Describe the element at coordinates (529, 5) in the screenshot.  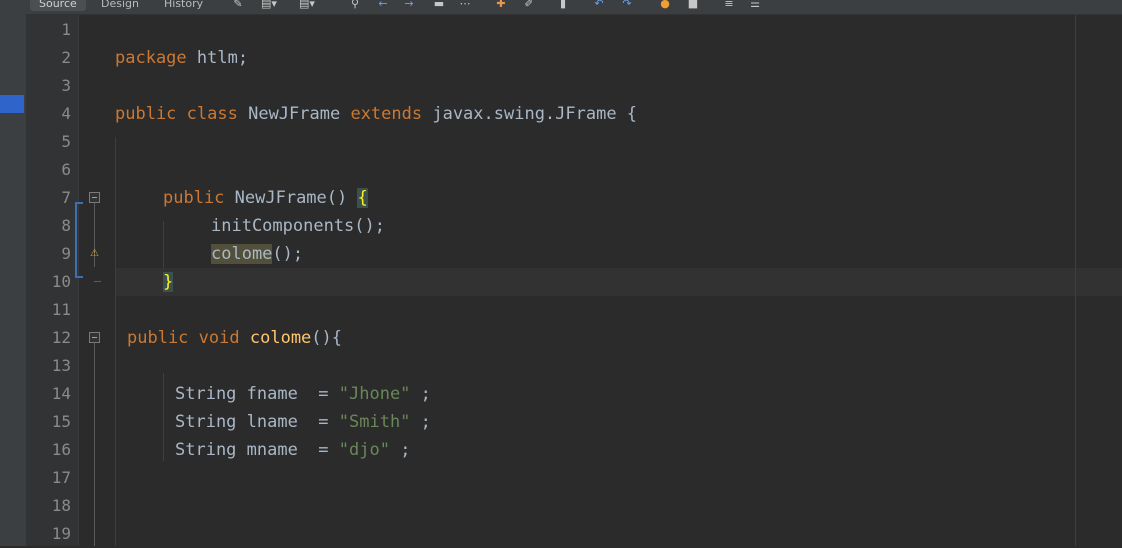
I see `shift-line-right-icon: ✐` at that location.